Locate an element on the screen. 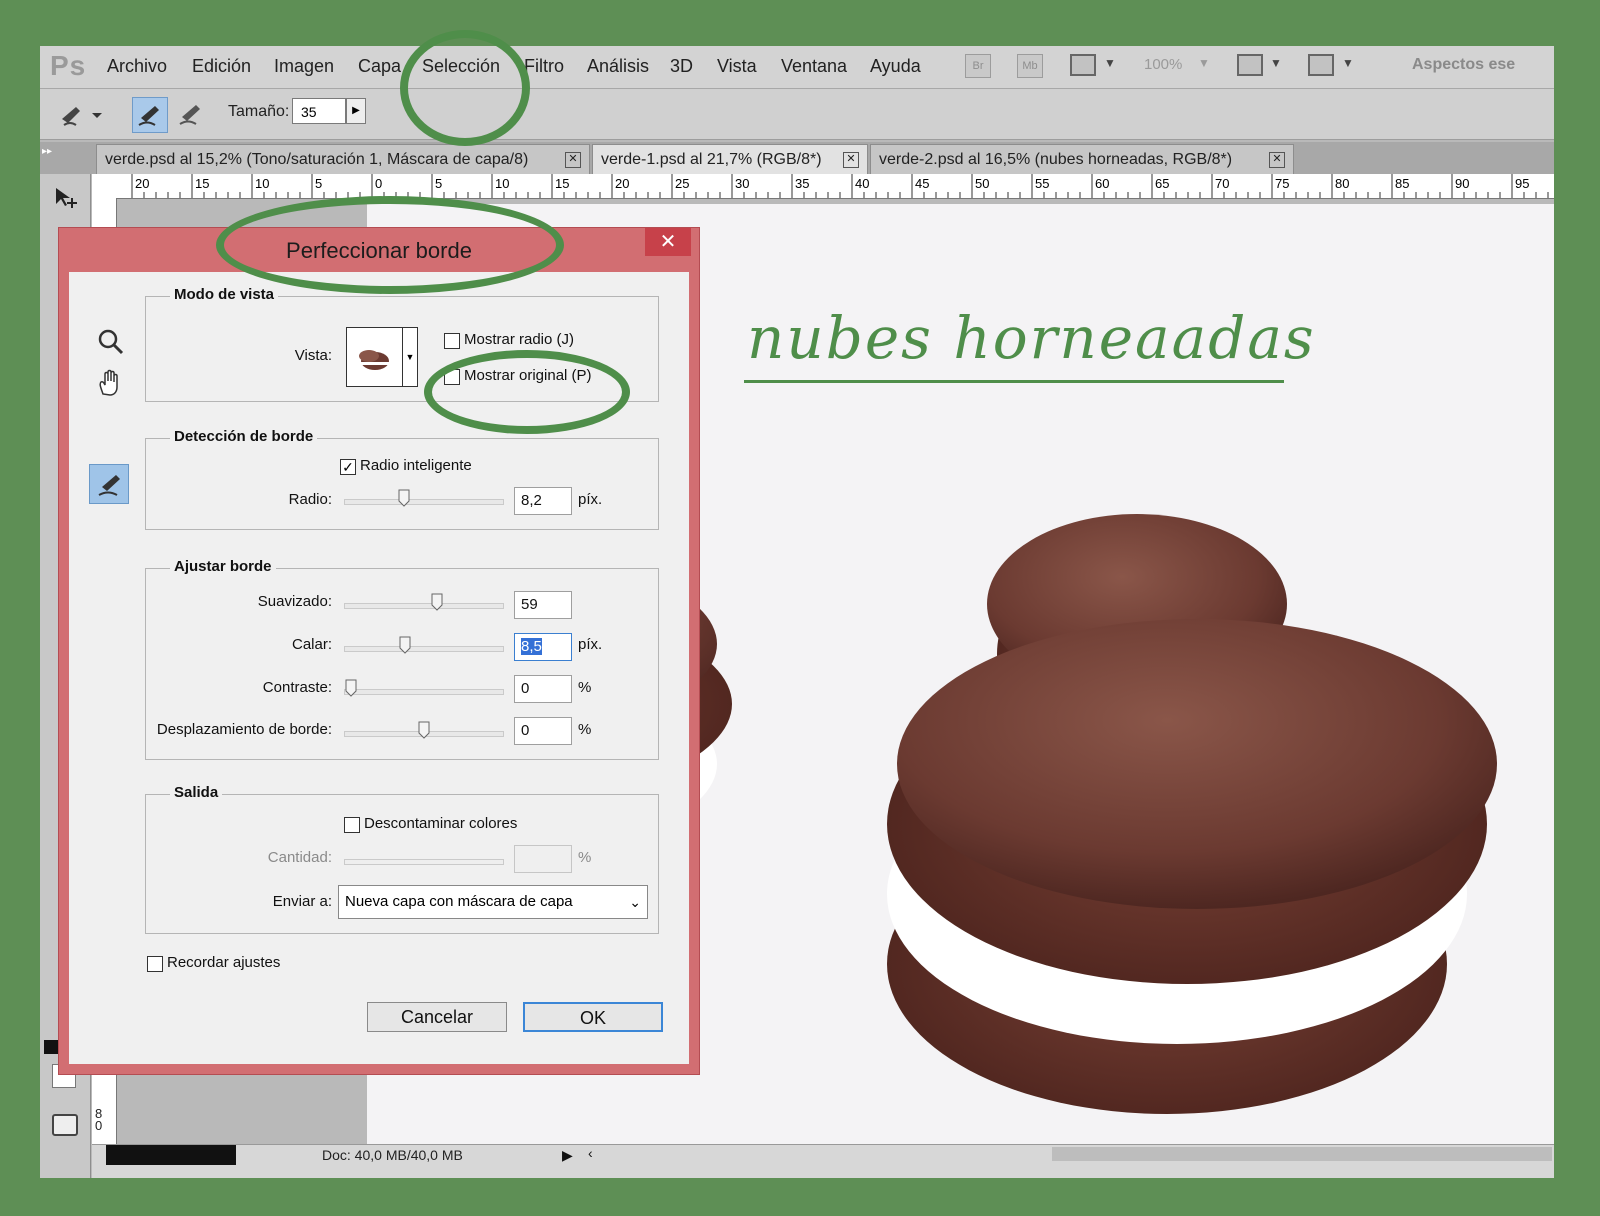 Image resolution: width=1600 pixels, height=1216 pixels. vruler-label: 8 0 is located at coordinates (99, 1119).